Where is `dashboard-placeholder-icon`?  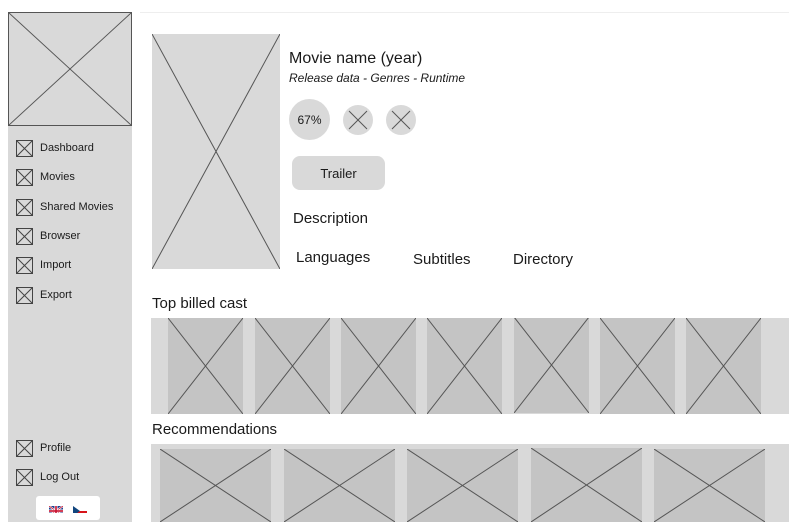
dashboard-placeholder-icon is located at coordinates (24, 148).